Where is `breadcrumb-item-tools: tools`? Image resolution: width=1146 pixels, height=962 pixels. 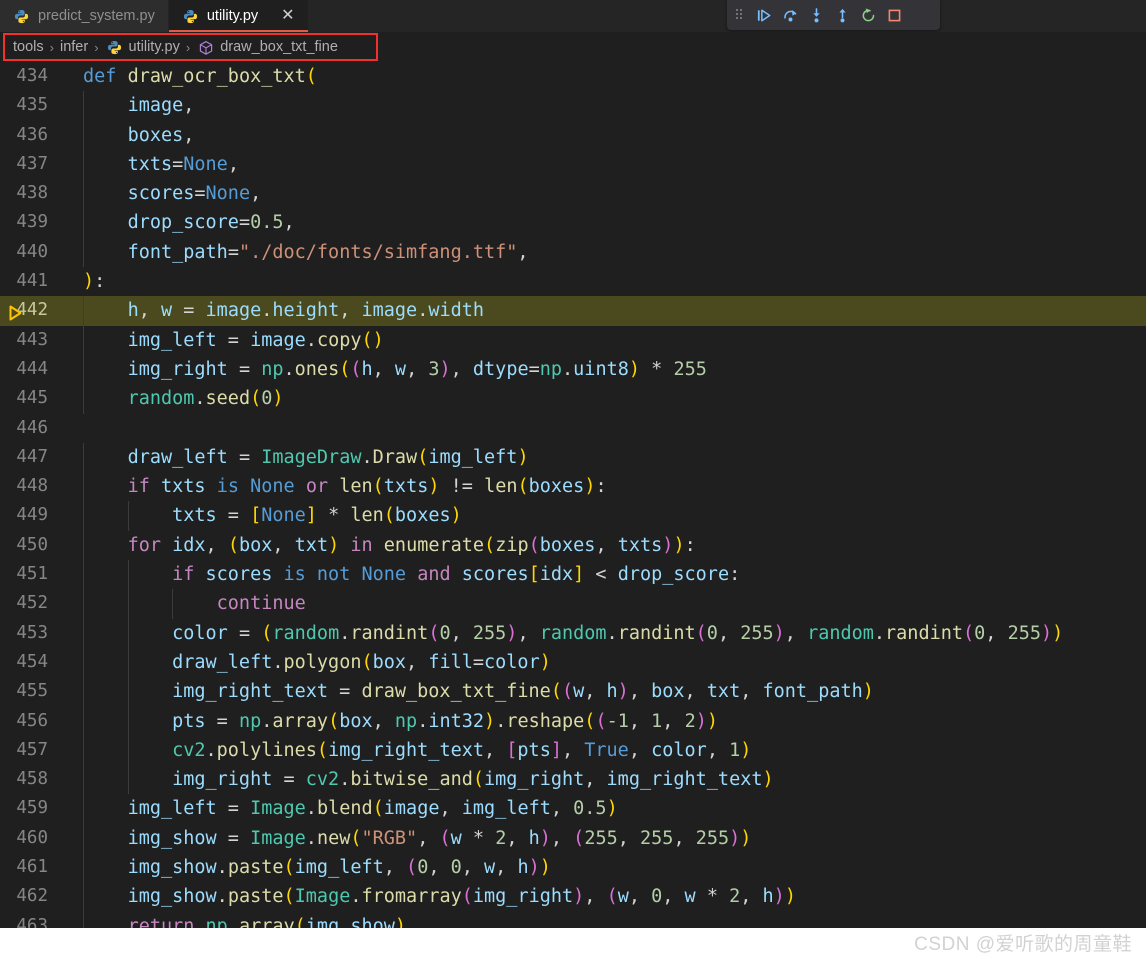
breadcrumb-item-tools: tools is located at coordinates (28, 47).